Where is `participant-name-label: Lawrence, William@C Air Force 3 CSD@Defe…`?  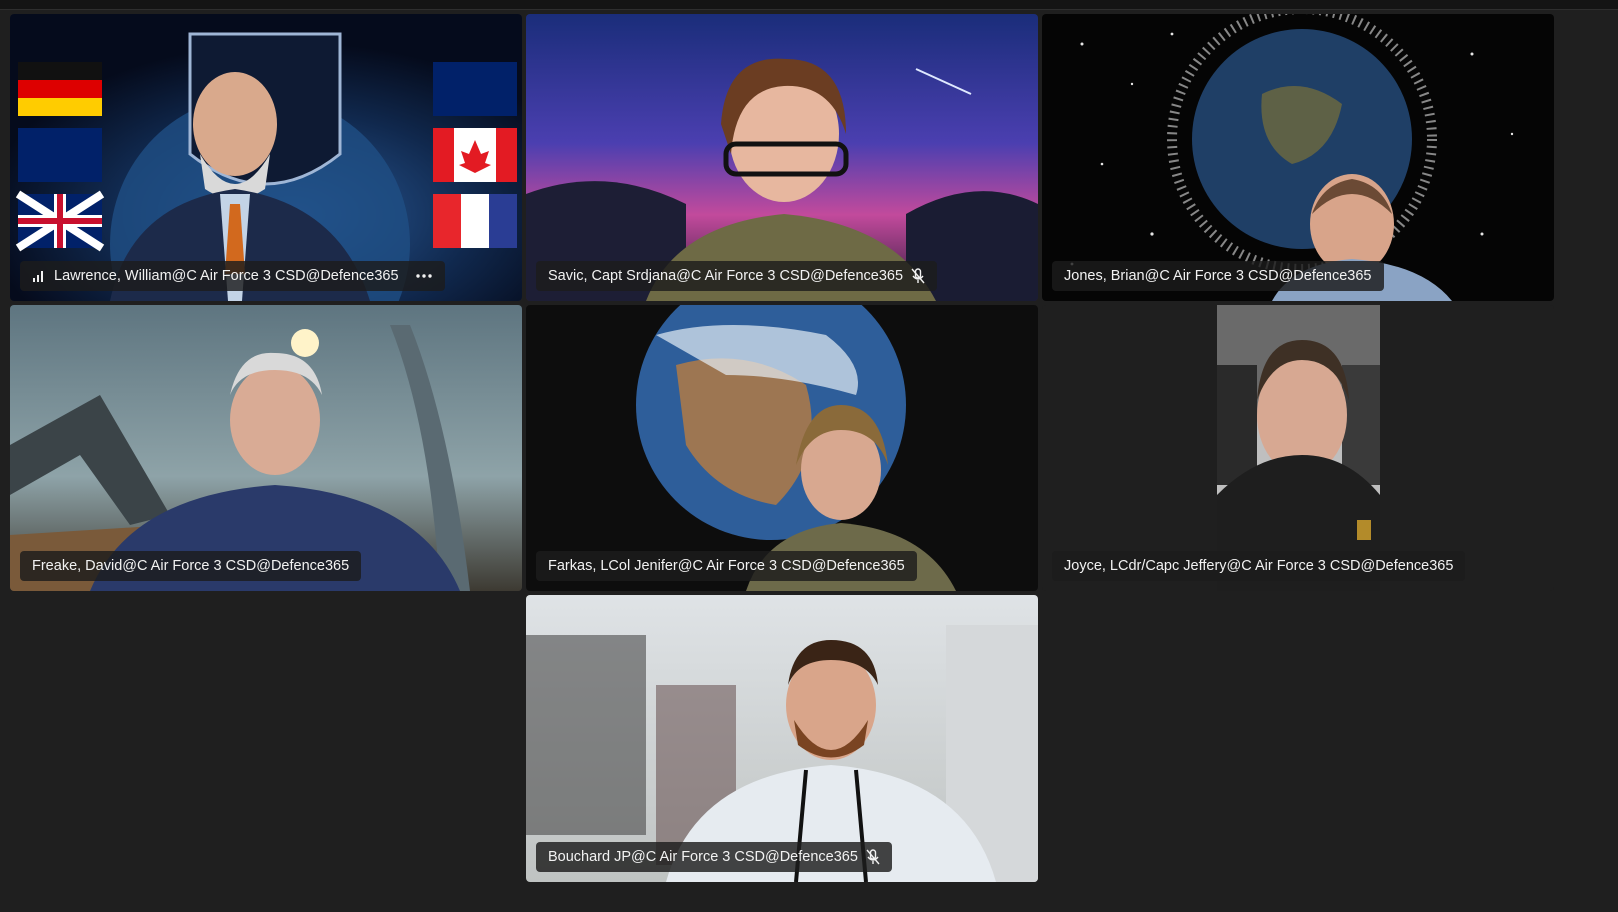 participant-name-label: Lawrence, William@C Air Force 3 CSD@Defe… is located at coordinates (232, 276).